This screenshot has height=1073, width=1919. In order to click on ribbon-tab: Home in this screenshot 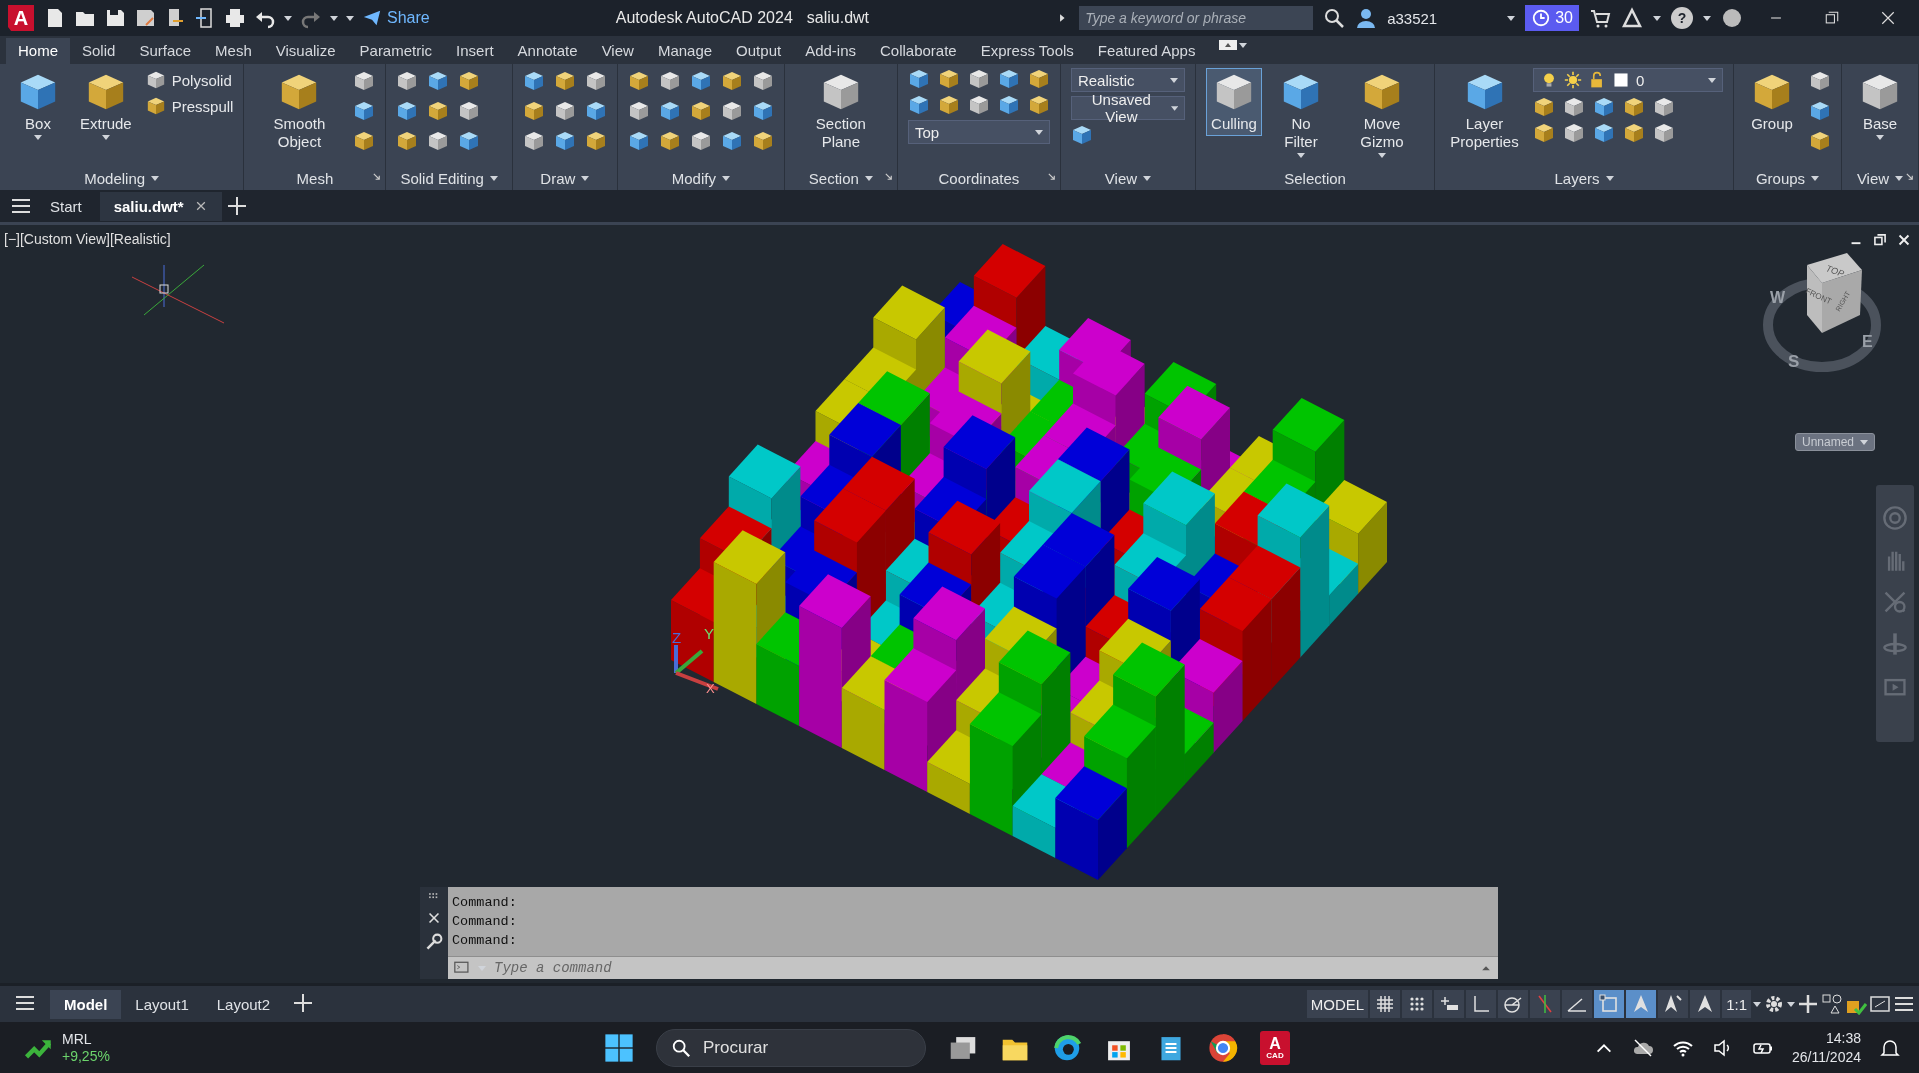, I will do `click(38, 51)`.